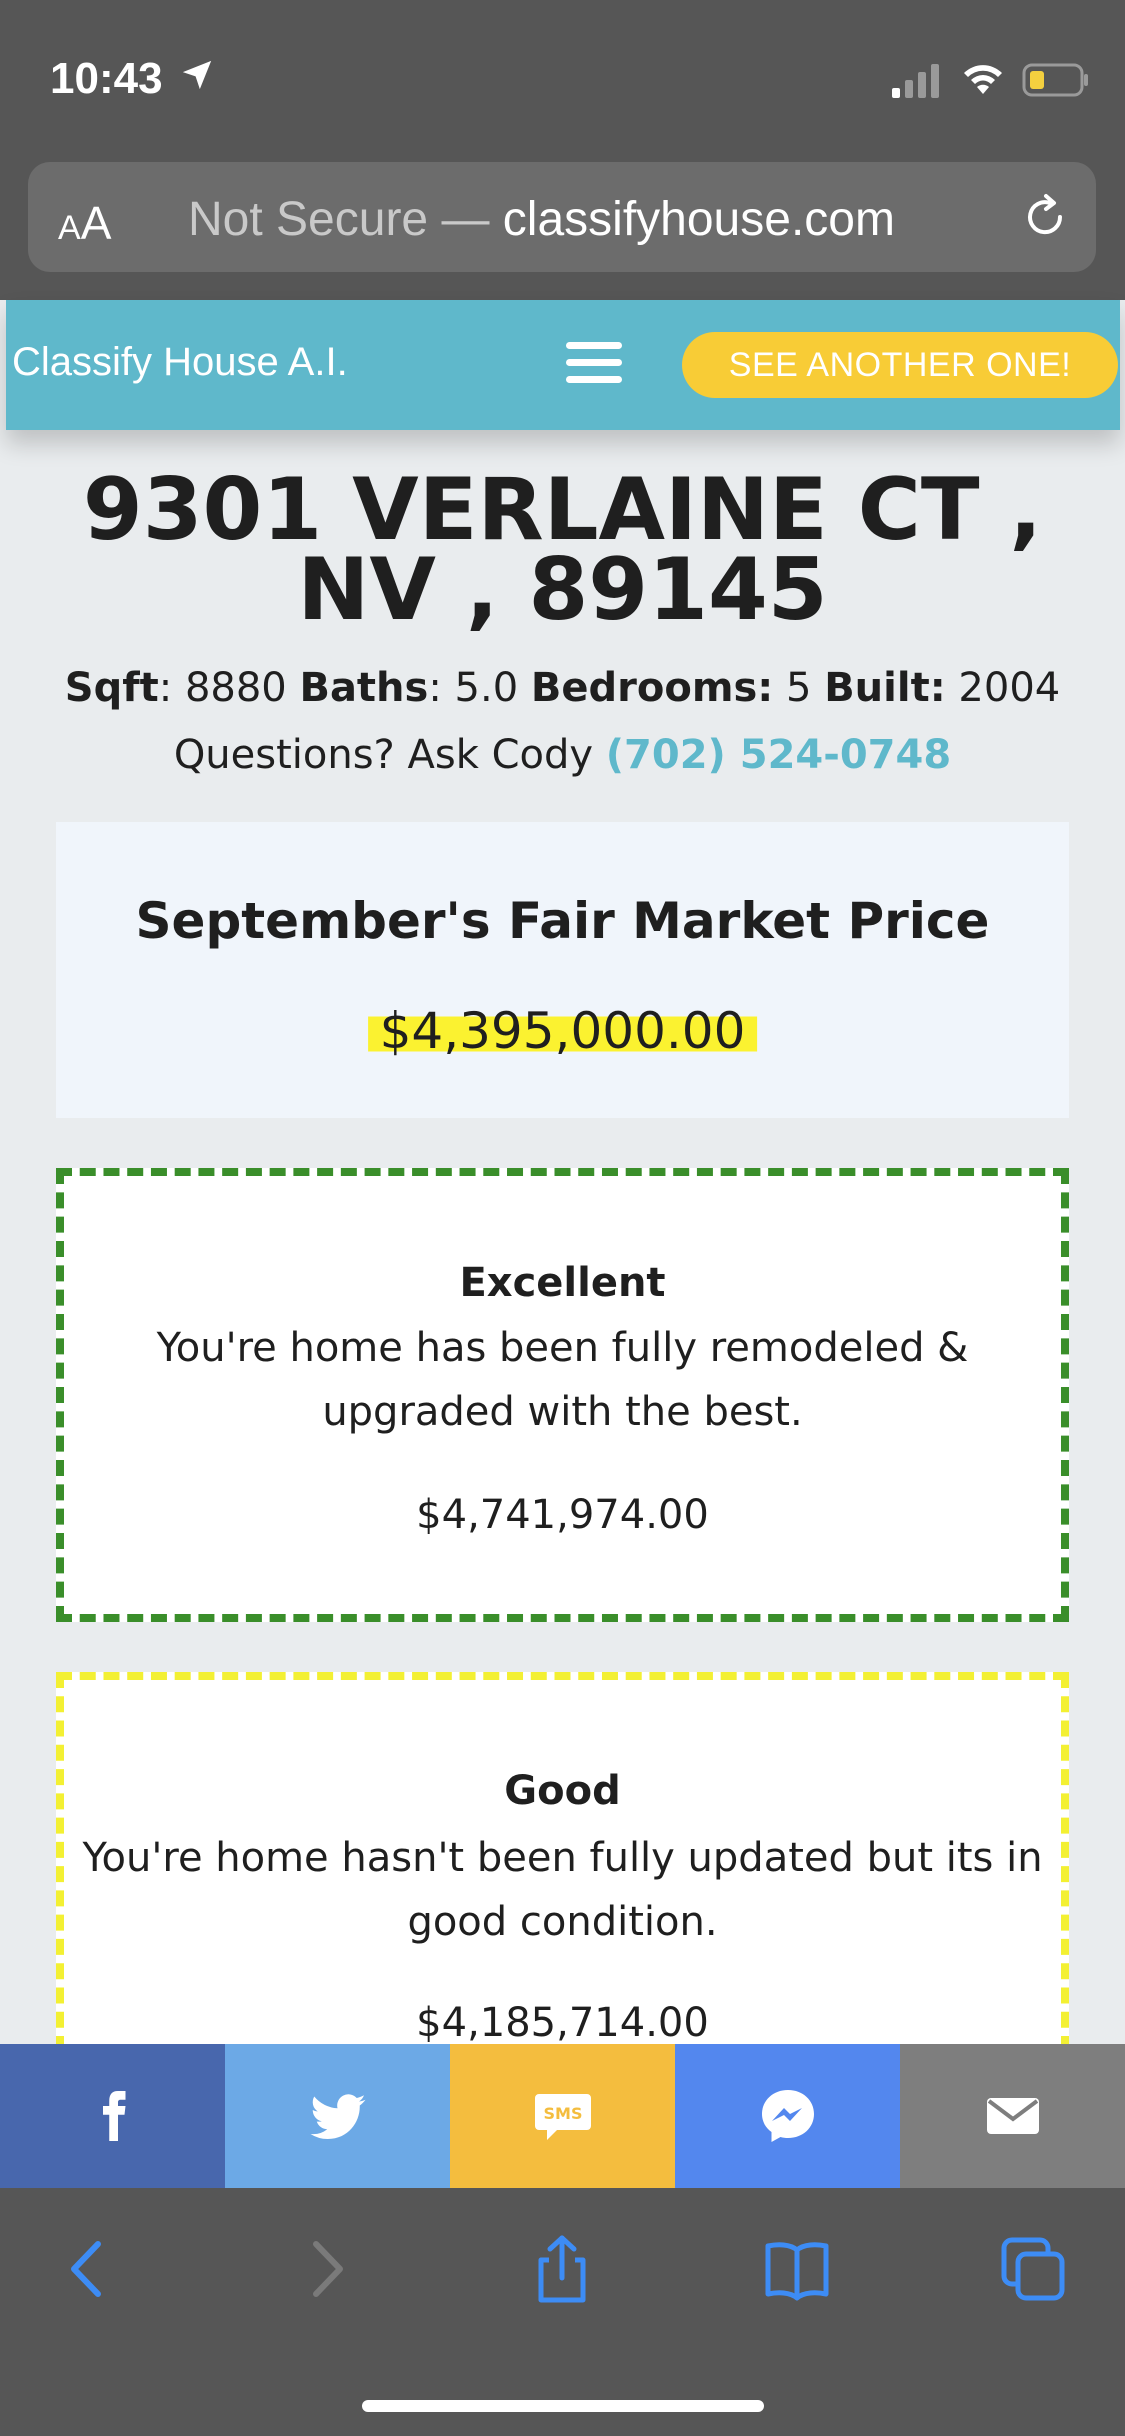 This screenshot has height=2436, width=1125. I want to click on share-icon, so click(562, 2269).